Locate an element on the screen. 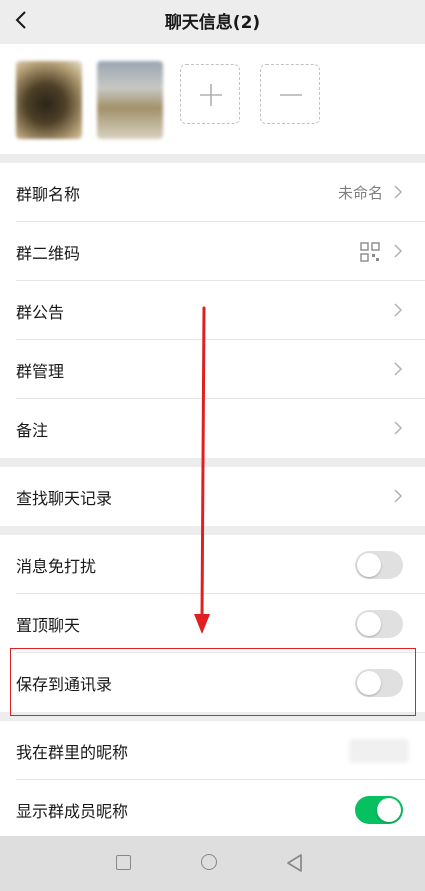 This screenshot has height=891, width=425. qr-code-icon is located at coordinates (370, 252).